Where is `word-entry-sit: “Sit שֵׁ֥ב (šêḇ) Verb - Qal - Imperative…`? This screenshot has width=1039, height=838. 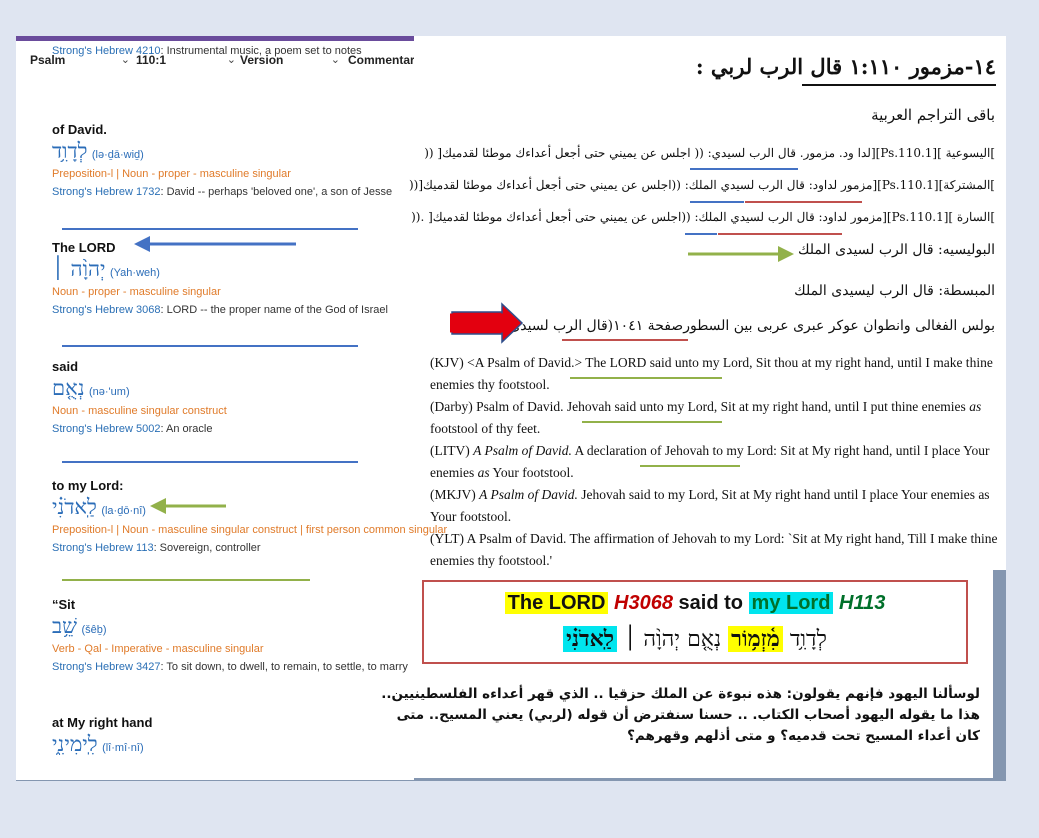 word-entry-sit: “Sit שֵׁ֥ב (šêḇ) Verb - Qal - Imperative… is located at coordinates (232, 635).